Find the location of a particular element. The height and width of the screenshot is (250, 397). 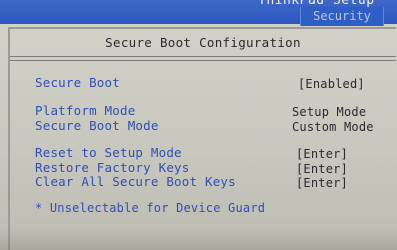

platform-mode-label: Platform Mode is located at coordinates (85, 110).